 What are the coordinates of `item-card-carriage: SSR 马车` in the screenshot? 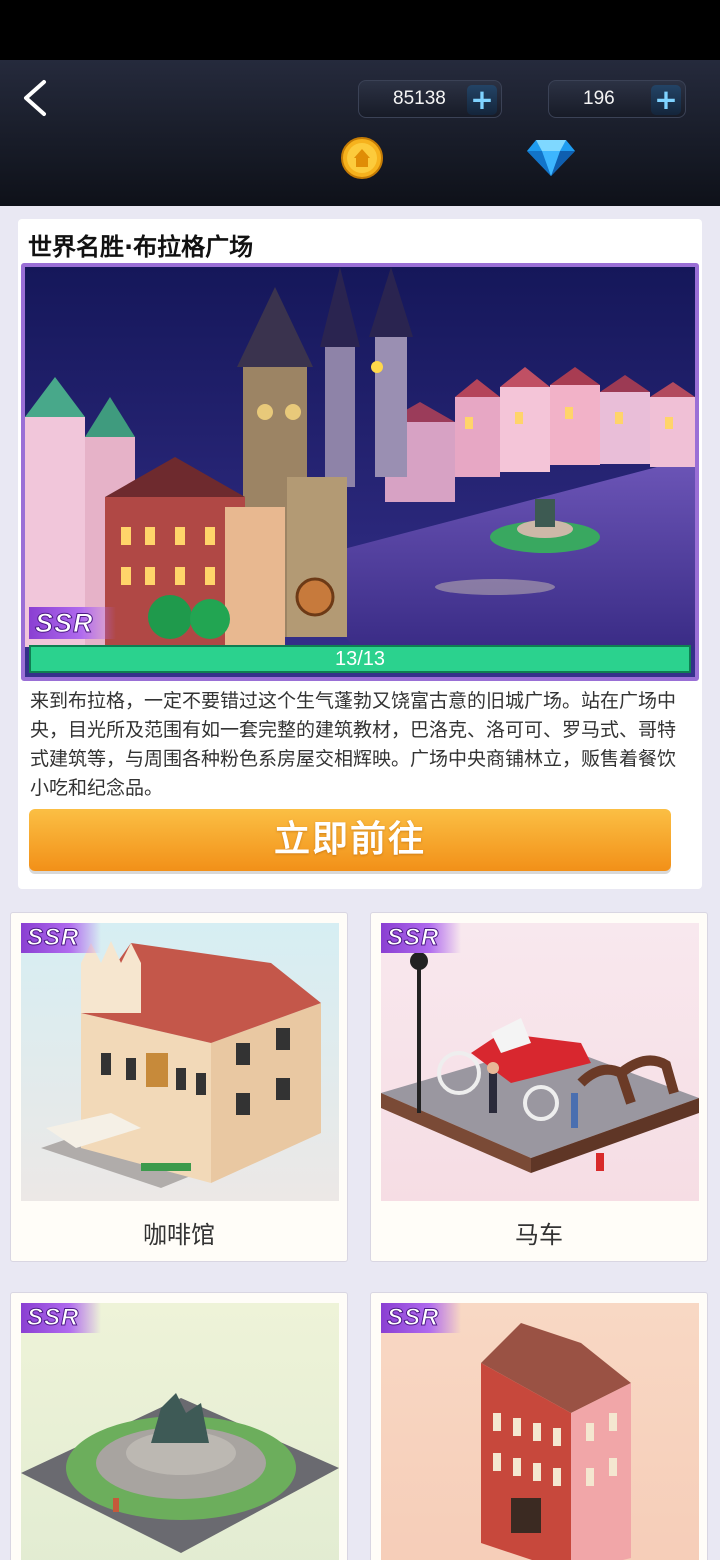 It's located at (539, 1087).